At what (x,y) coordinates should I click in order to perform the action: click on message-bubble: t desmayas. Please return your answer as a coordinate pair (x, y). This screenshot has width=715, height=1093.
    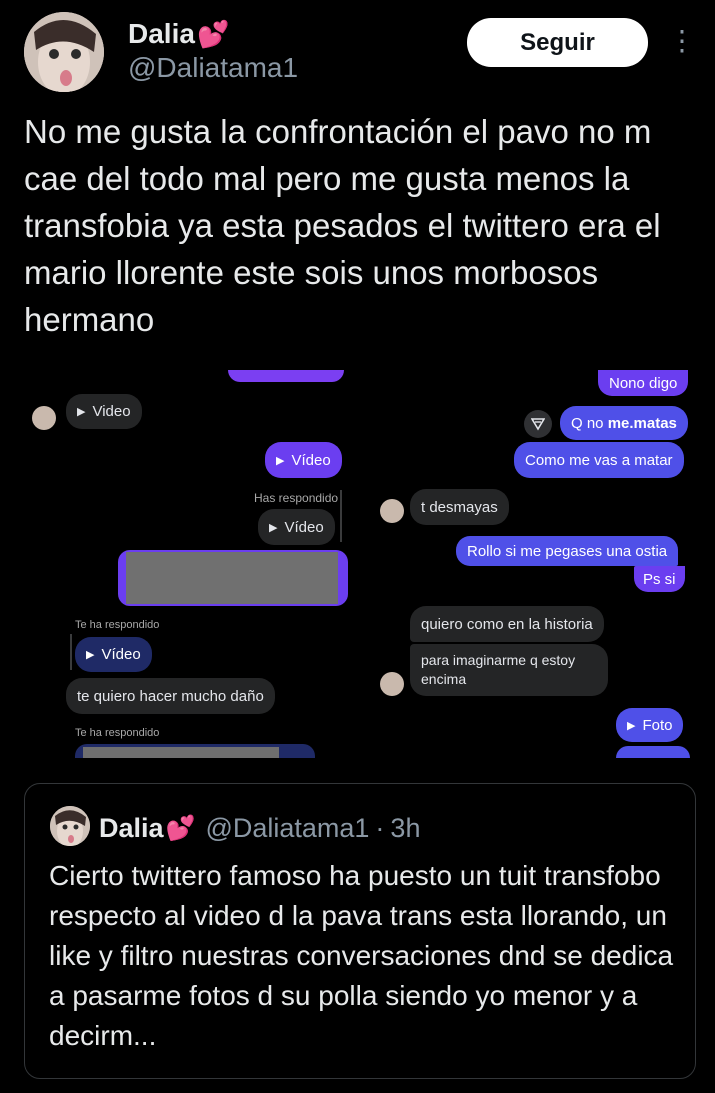
    Looking at the image, I should click on (459, 507).